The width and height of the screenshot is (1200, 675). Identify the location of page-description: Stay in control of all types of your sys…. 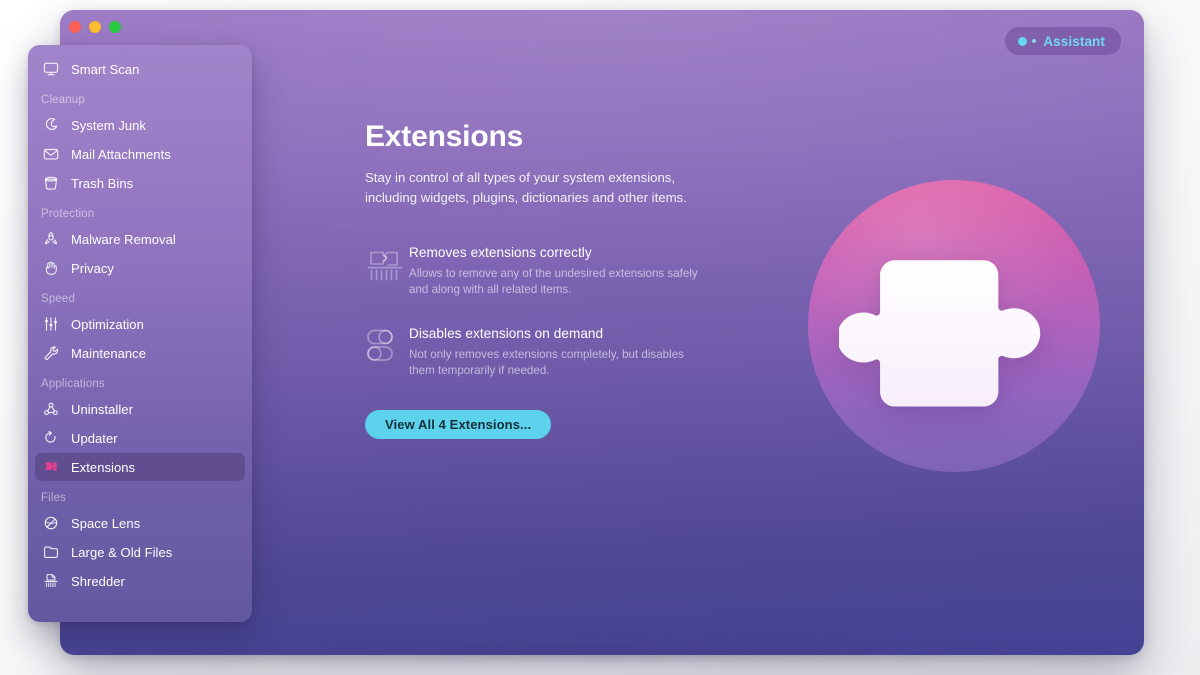
(526, 187).